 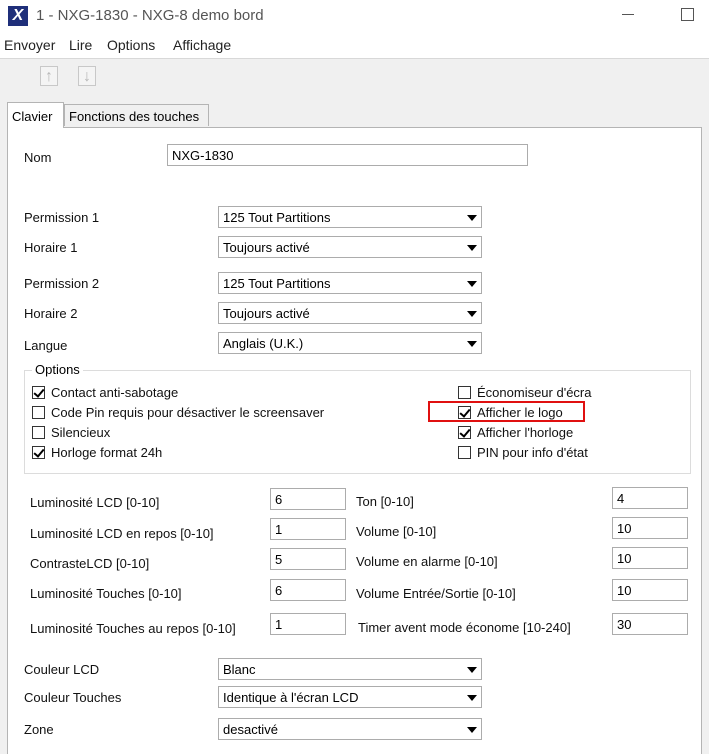 I want to click on lum-touches-repos-label: Luminosité Touches au repos [0-10], so click(x=133, y=628).